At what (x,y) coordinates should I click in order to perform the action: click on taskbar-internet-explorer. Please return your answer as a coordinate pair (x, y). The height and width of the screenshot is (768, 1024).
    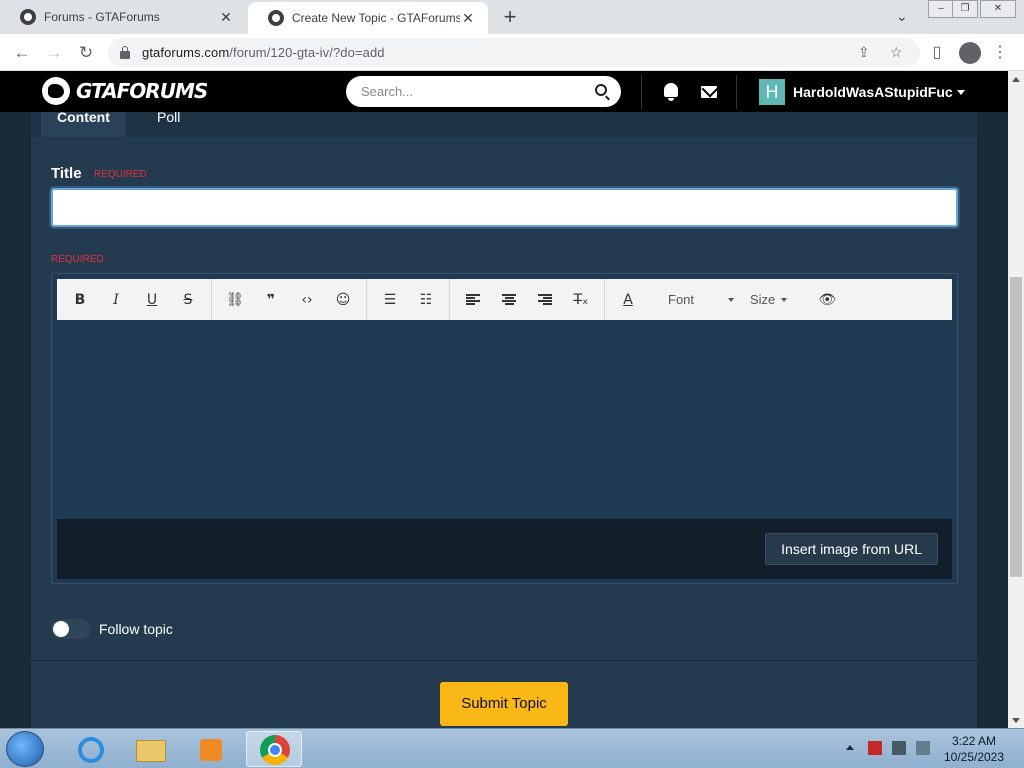
    Looking at the image, I should click on (90, 749).